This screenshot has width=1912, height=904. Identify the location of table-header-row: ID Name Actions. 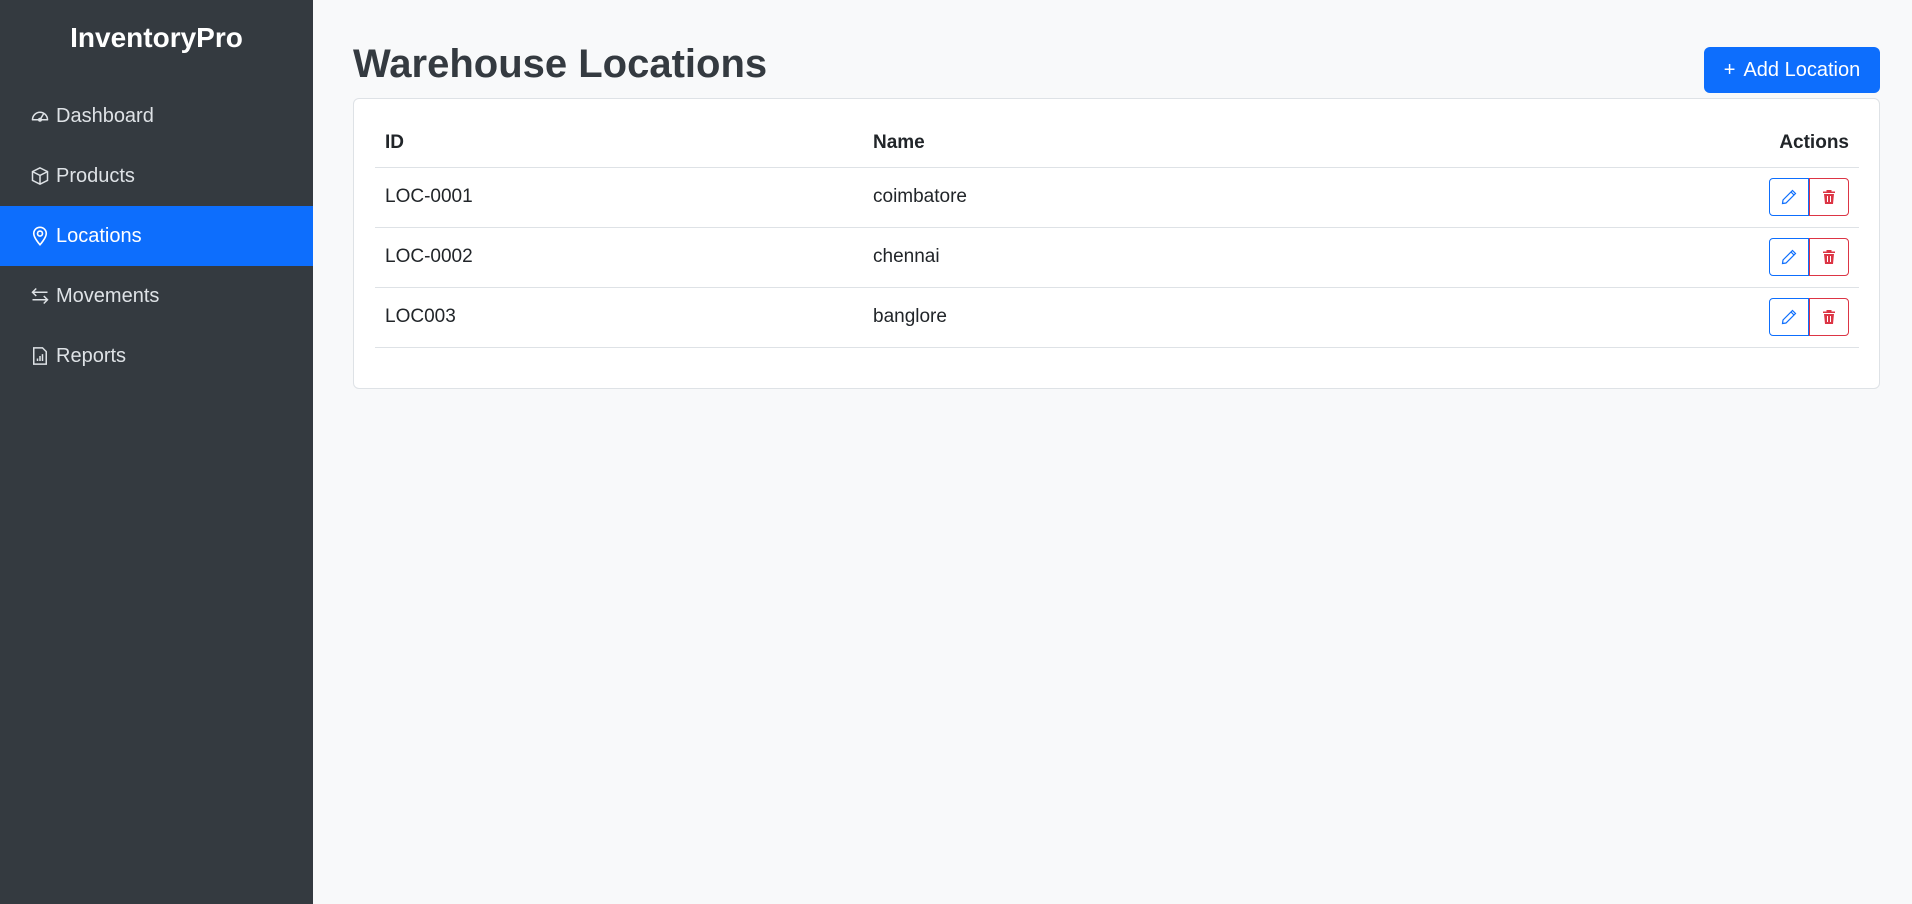
(1117, 143).